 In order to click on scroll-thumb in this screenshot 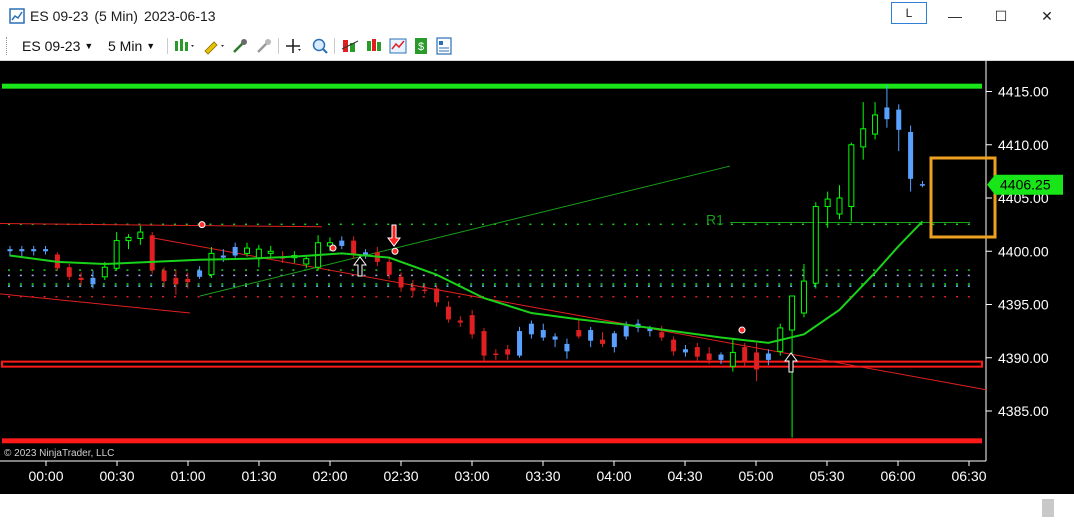, I will do `click(1048, 508)`.